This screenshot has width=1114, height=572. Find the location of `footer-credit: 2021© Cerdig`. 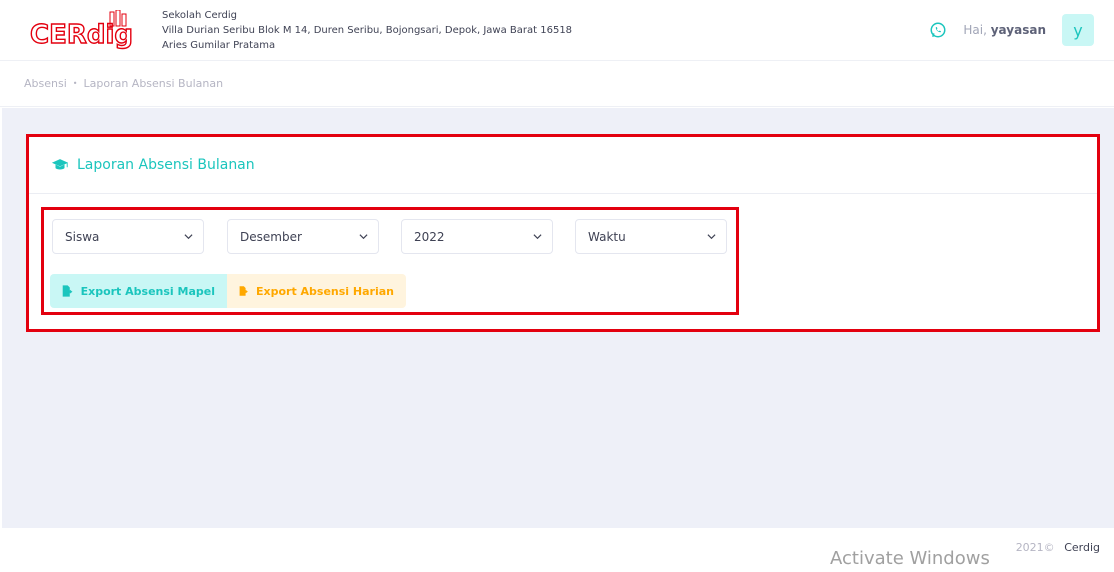

footer-credit: 2021© Cerdig is located at coordinates (1058, 547).